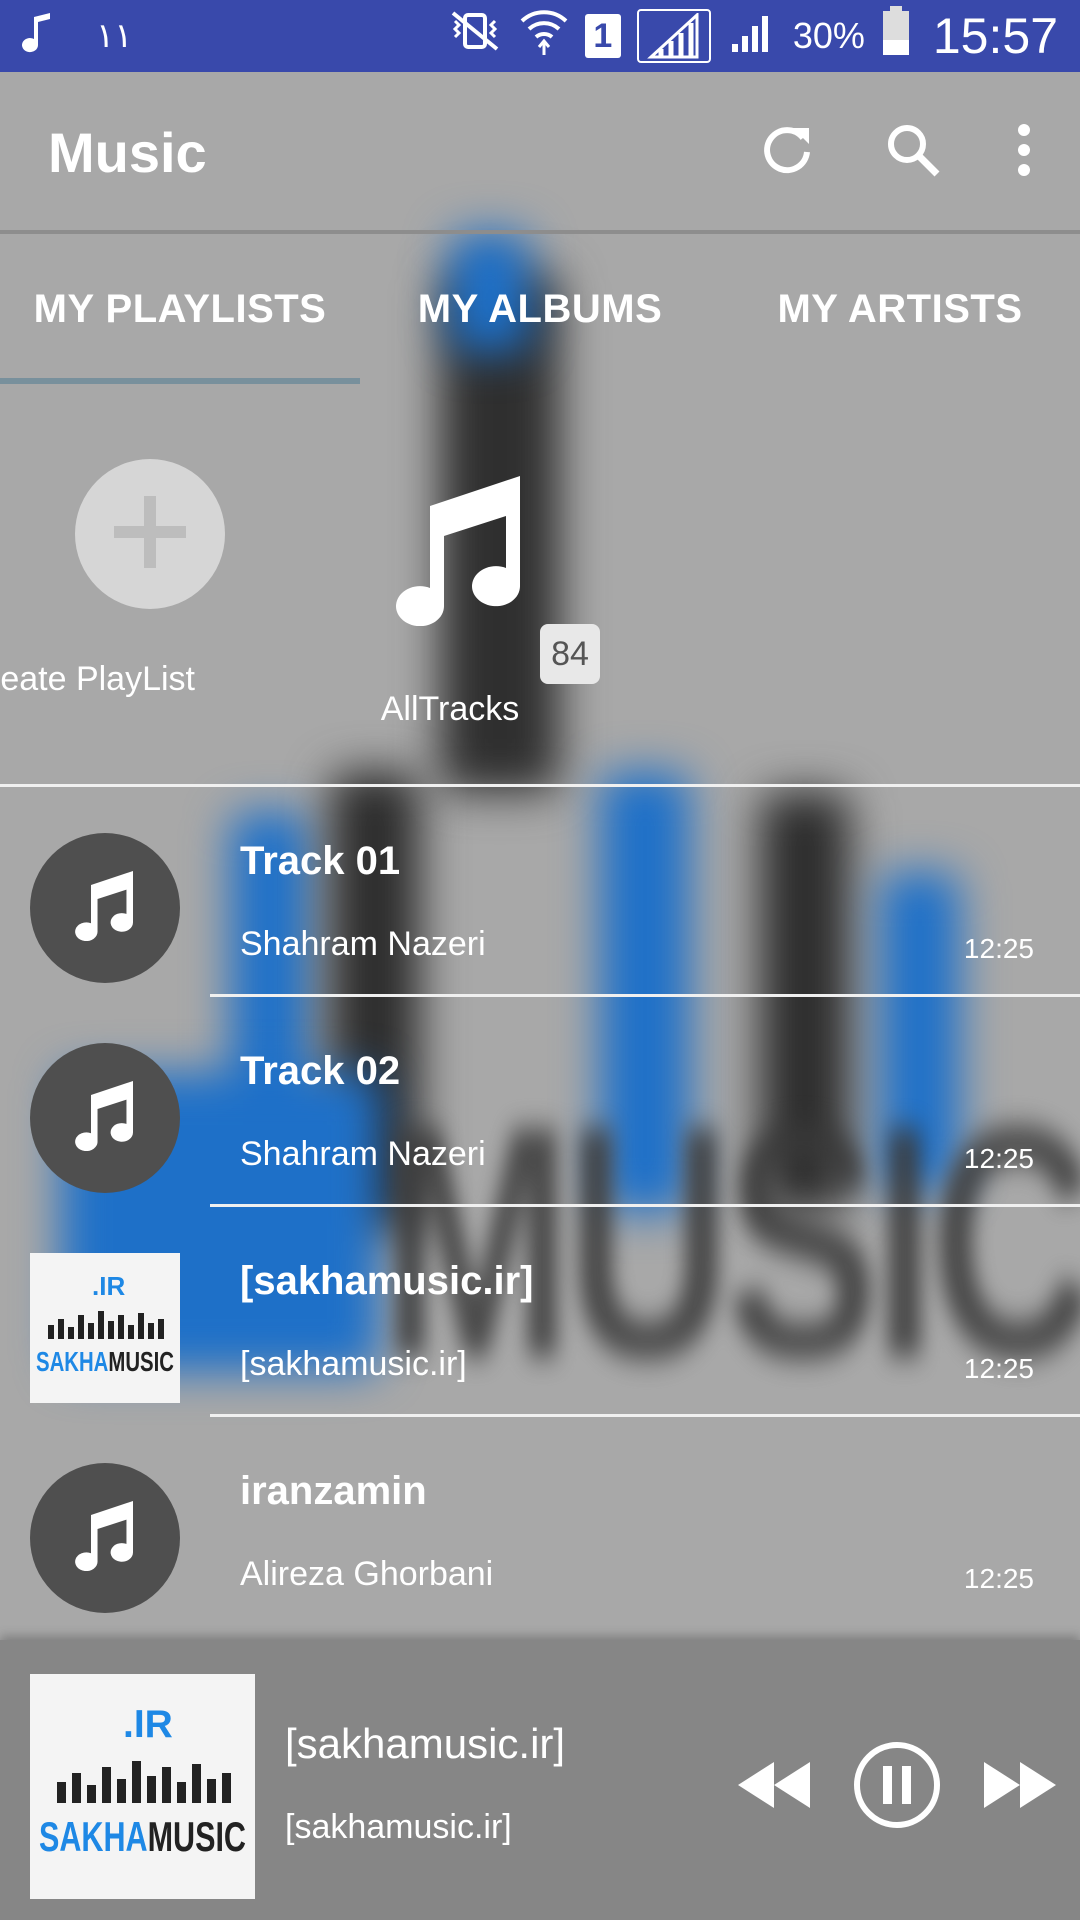  Describe the element at coordinates (97, 679) in the screenshot. I see `create-playlist-label: Create PlayList` at that location.